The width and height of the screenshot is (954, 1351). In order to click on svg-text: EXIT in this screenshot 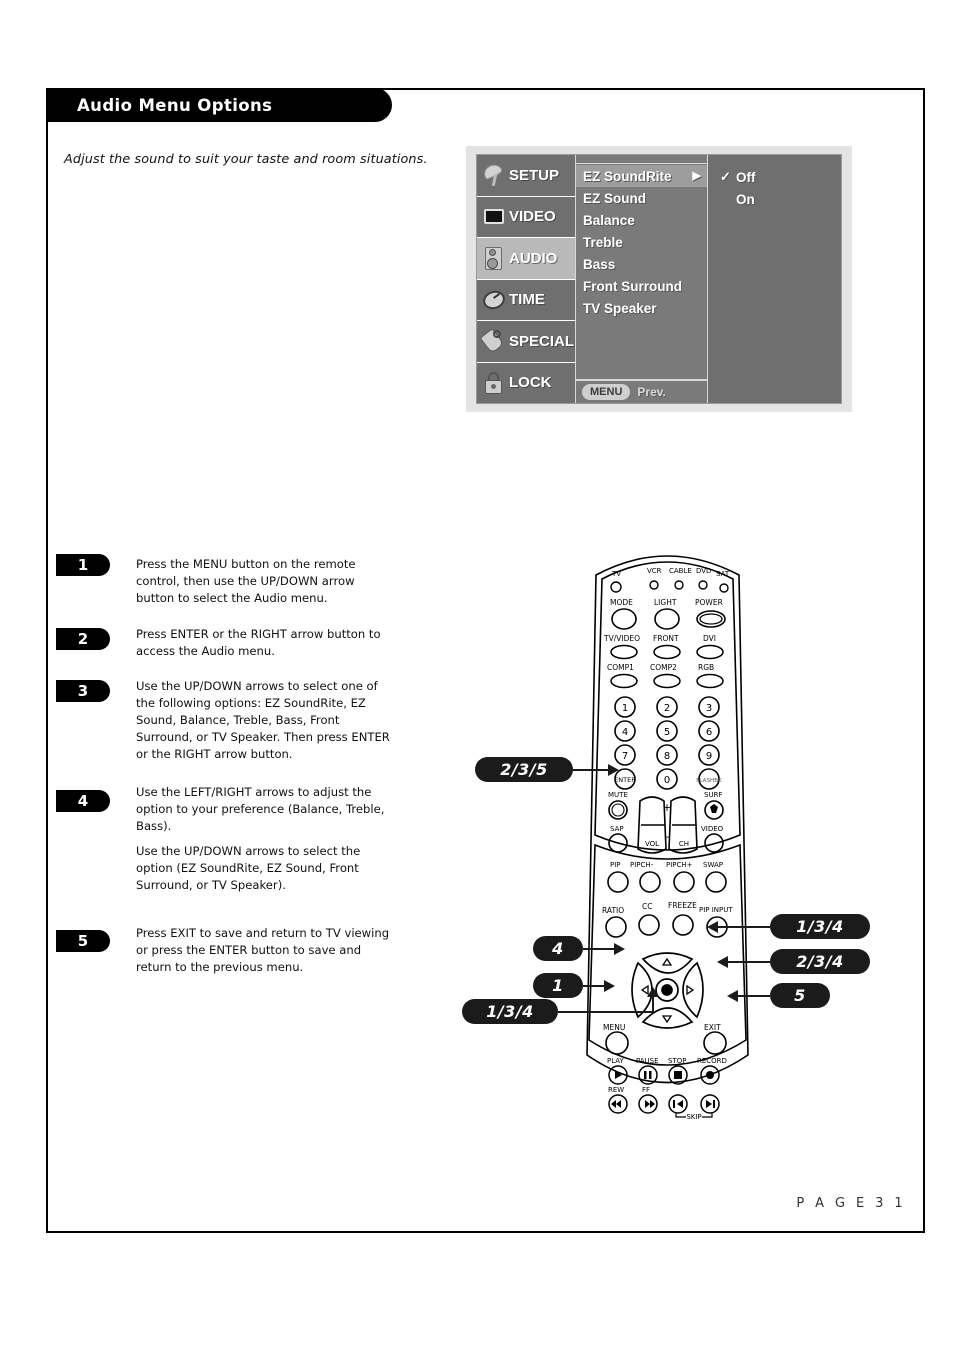, I will do `click(712, 1027)`.